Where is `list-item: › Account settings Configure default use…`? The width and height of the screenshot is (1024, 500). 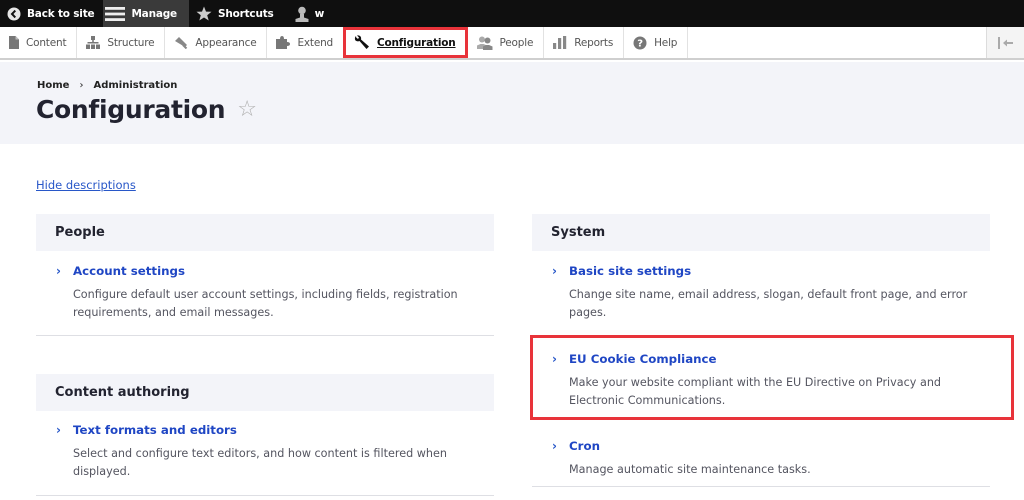 list-item: › Account settings Configure default use… is located at coordinates (265, 293).